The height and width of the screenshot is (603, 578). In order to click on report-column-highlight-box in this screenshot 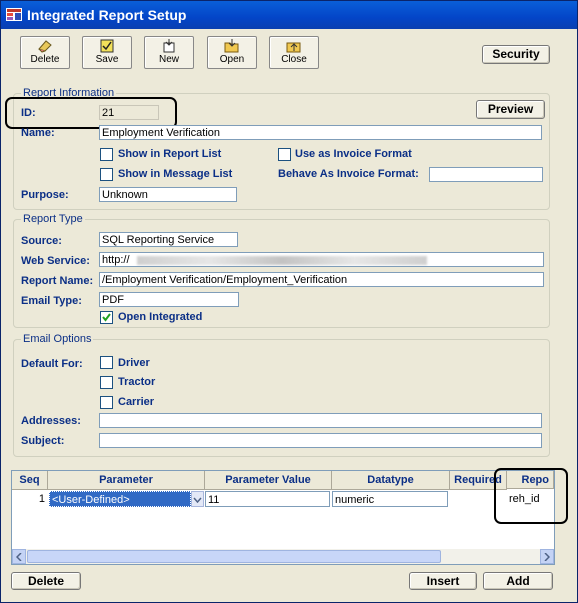, I will do `click(531, 496)`.